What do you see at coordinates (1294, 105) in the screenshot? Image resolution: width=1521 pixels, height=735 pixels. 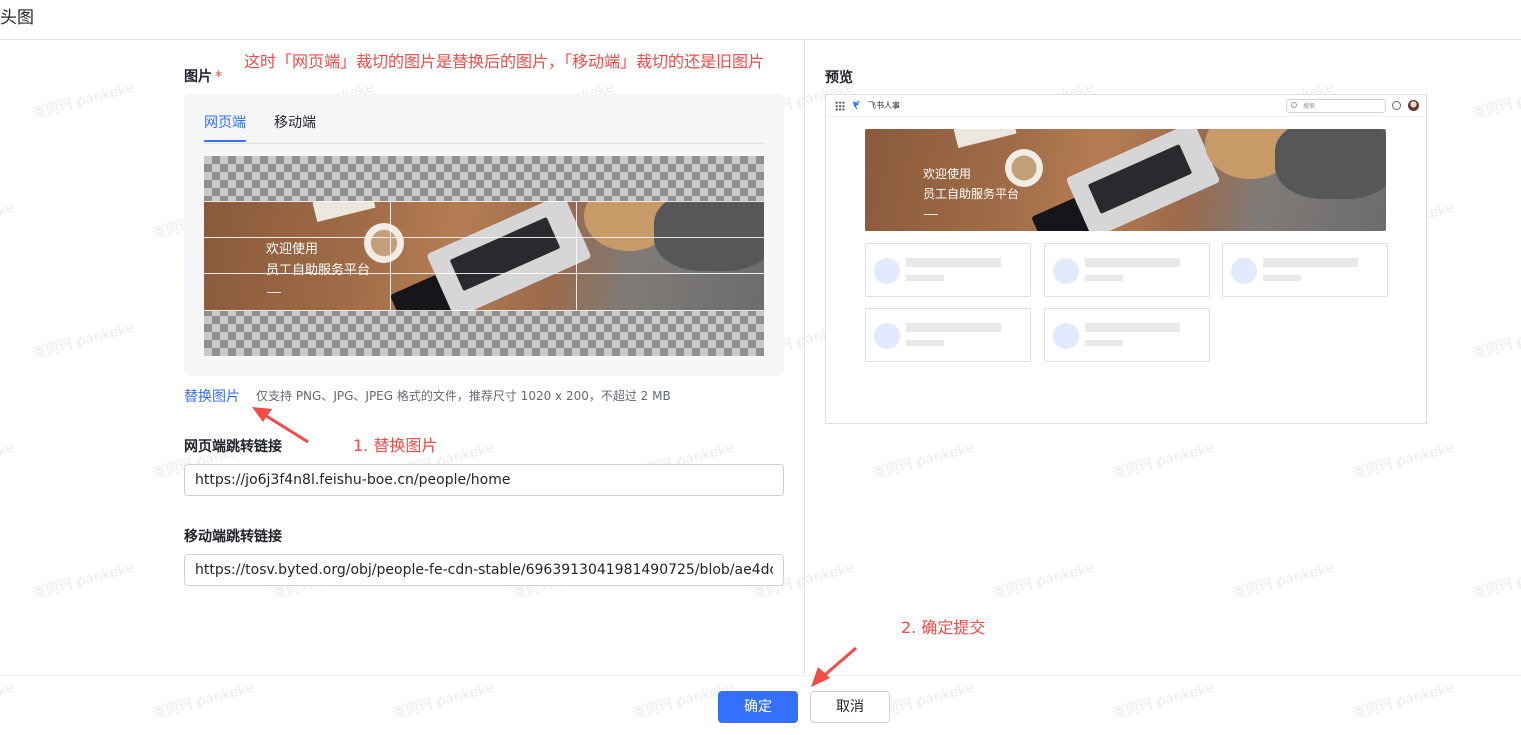 I see `search-icon` at bounding box center [1294, 105].